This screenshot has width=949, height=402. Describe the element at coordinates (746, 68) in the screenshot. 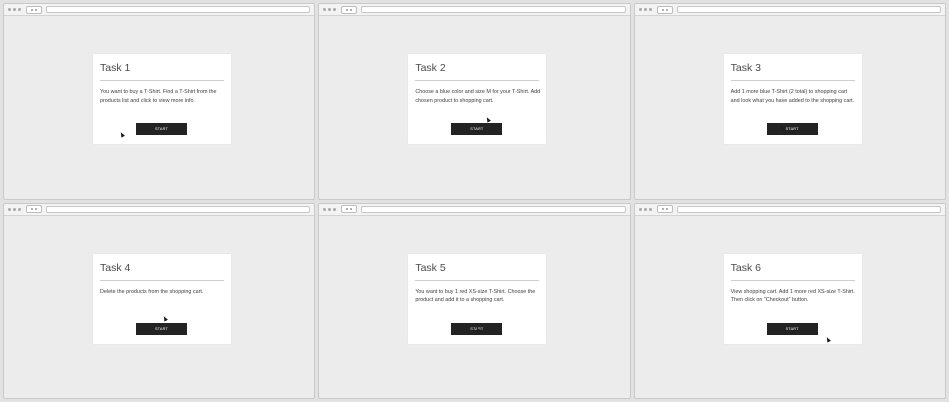

I see `task-title: Task 3` at that location.